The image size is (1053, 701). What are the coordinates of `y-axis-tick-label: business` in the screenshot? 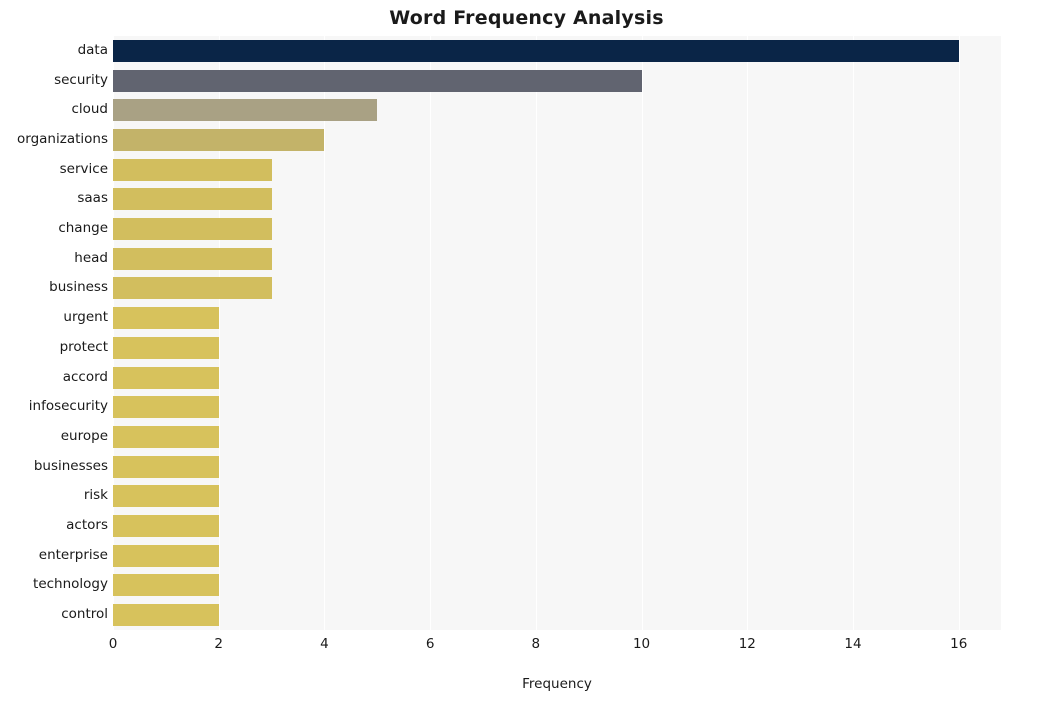 It's located at (78, 287).